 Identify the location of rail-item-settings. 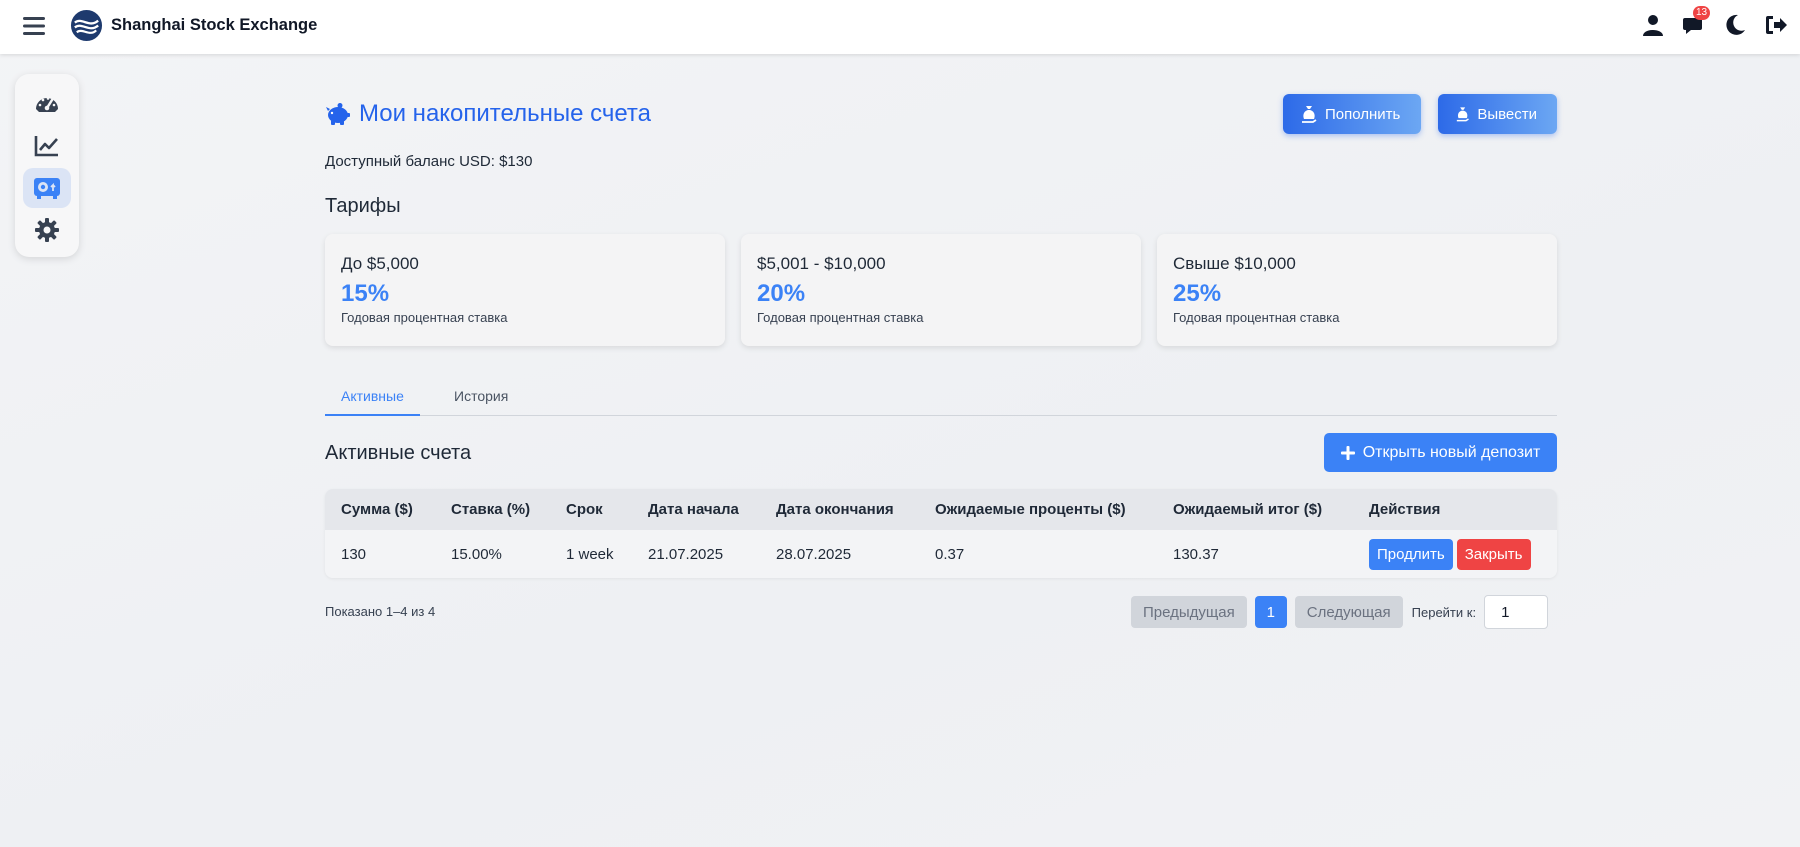
(47, 230).